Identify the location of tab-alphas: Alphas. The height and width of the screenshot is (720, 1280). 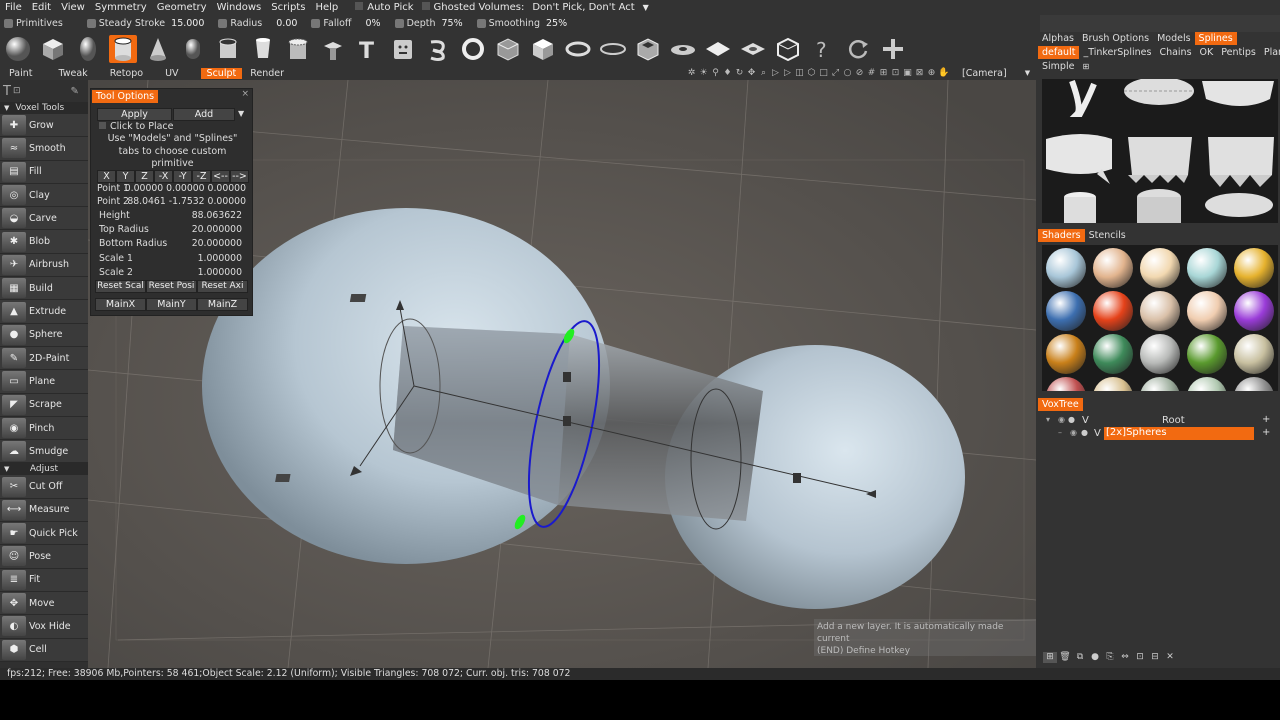
(1058, 38).